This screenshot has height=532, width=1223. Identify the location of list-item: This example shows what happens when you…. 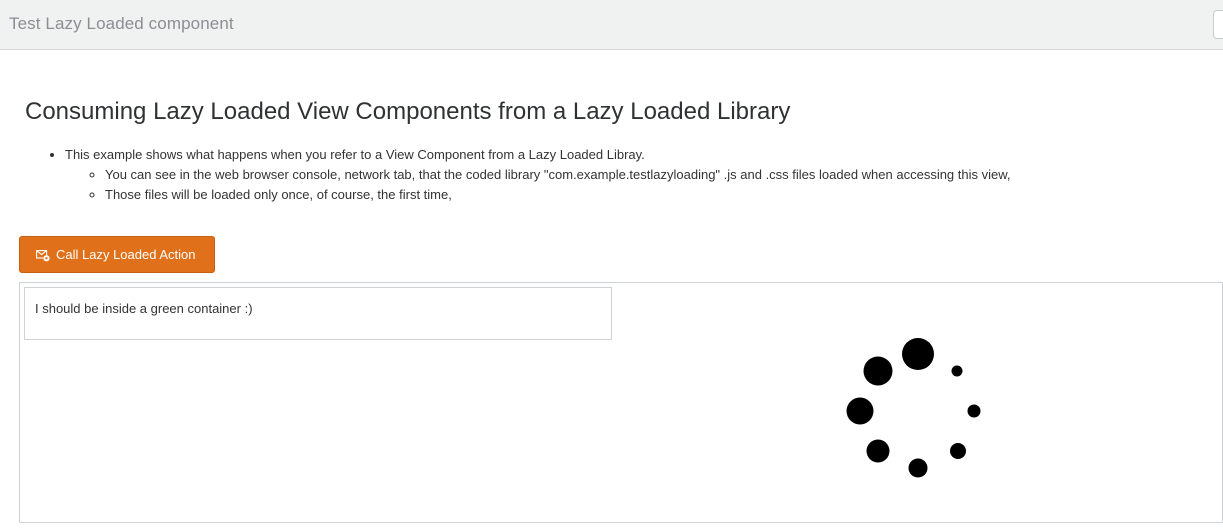
(538, 175).